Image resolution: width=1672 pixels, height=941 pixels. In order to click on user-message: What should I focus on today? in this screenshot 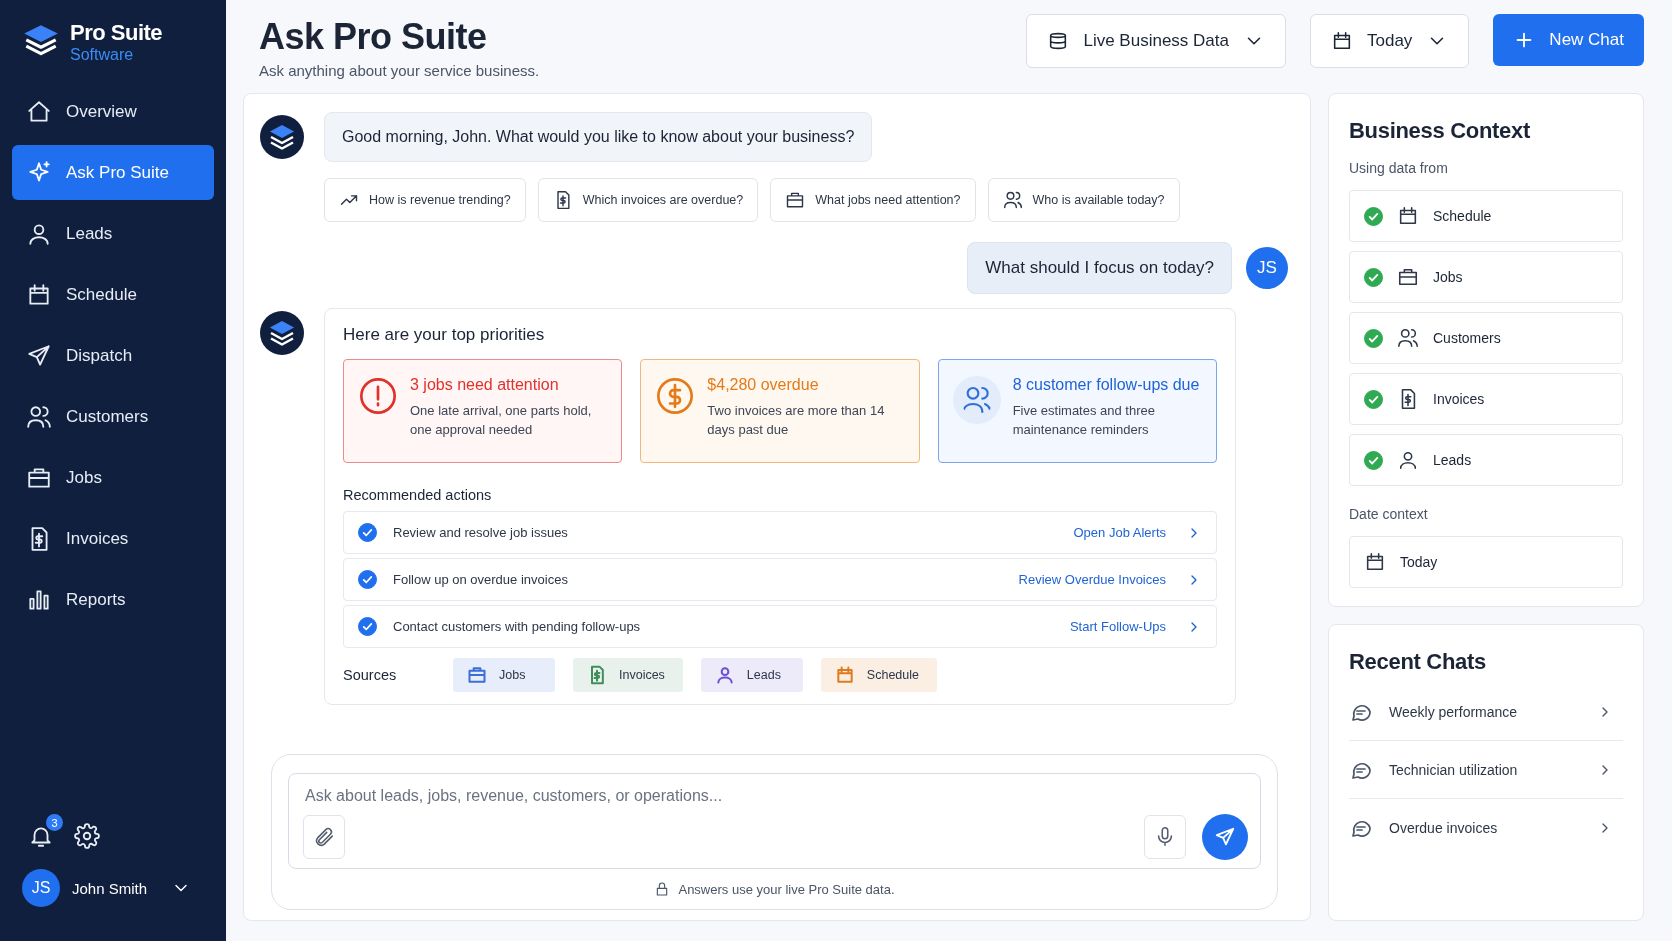, I will do `click(1099, 268)`.